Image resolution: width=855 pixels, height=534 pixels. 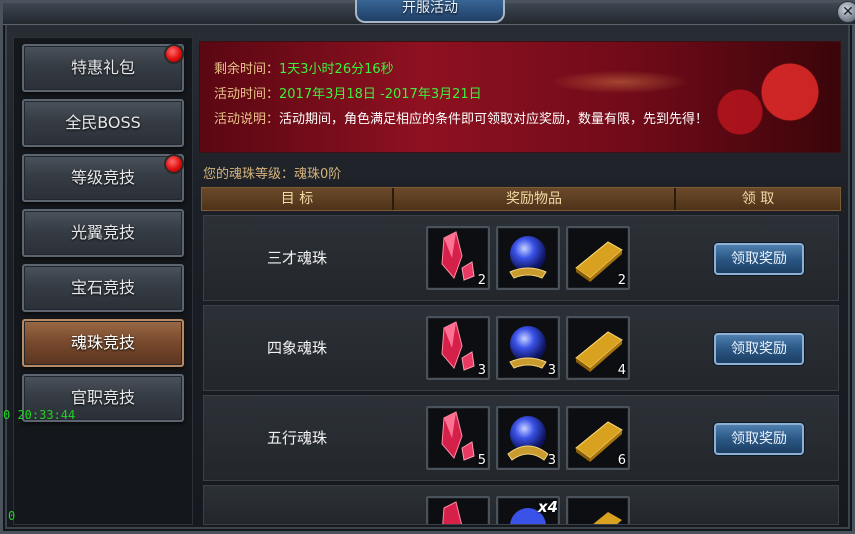 What do you see at coordinates (621, 370) in the screenshot?
I see `reward-quantity: 4` at bounding box center [621, 370].